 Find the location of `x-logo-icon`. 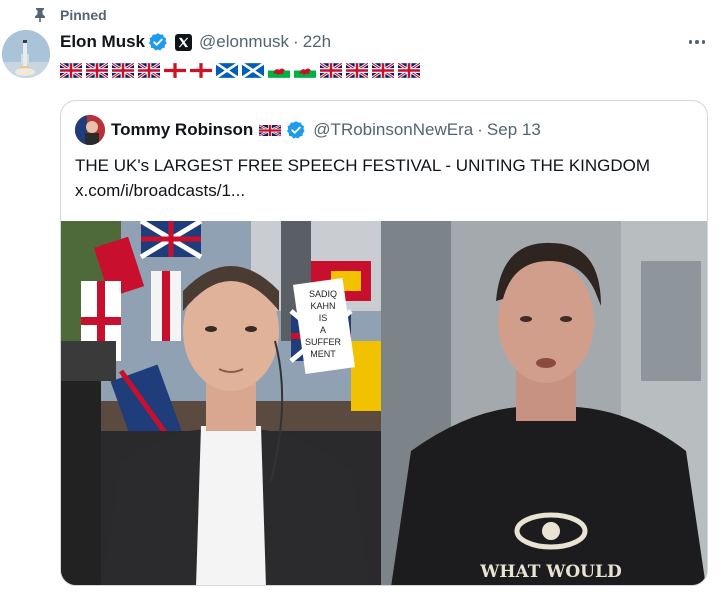

x-logo-icon is located at coordinates (184, 42).